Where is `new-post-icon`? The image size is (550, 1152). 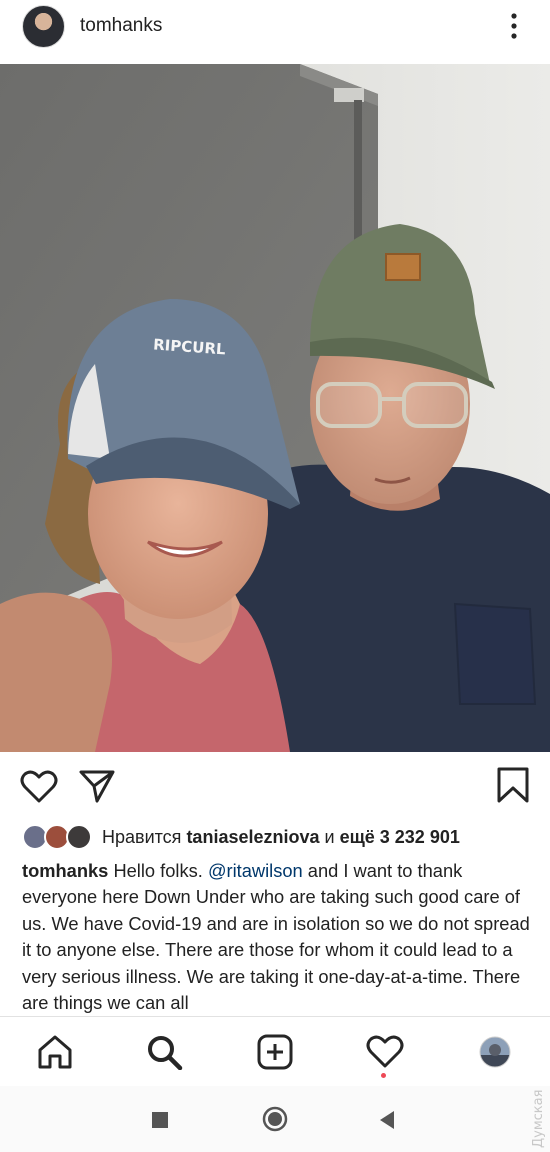 new-post-icon is located at coordinates (275, 1052).